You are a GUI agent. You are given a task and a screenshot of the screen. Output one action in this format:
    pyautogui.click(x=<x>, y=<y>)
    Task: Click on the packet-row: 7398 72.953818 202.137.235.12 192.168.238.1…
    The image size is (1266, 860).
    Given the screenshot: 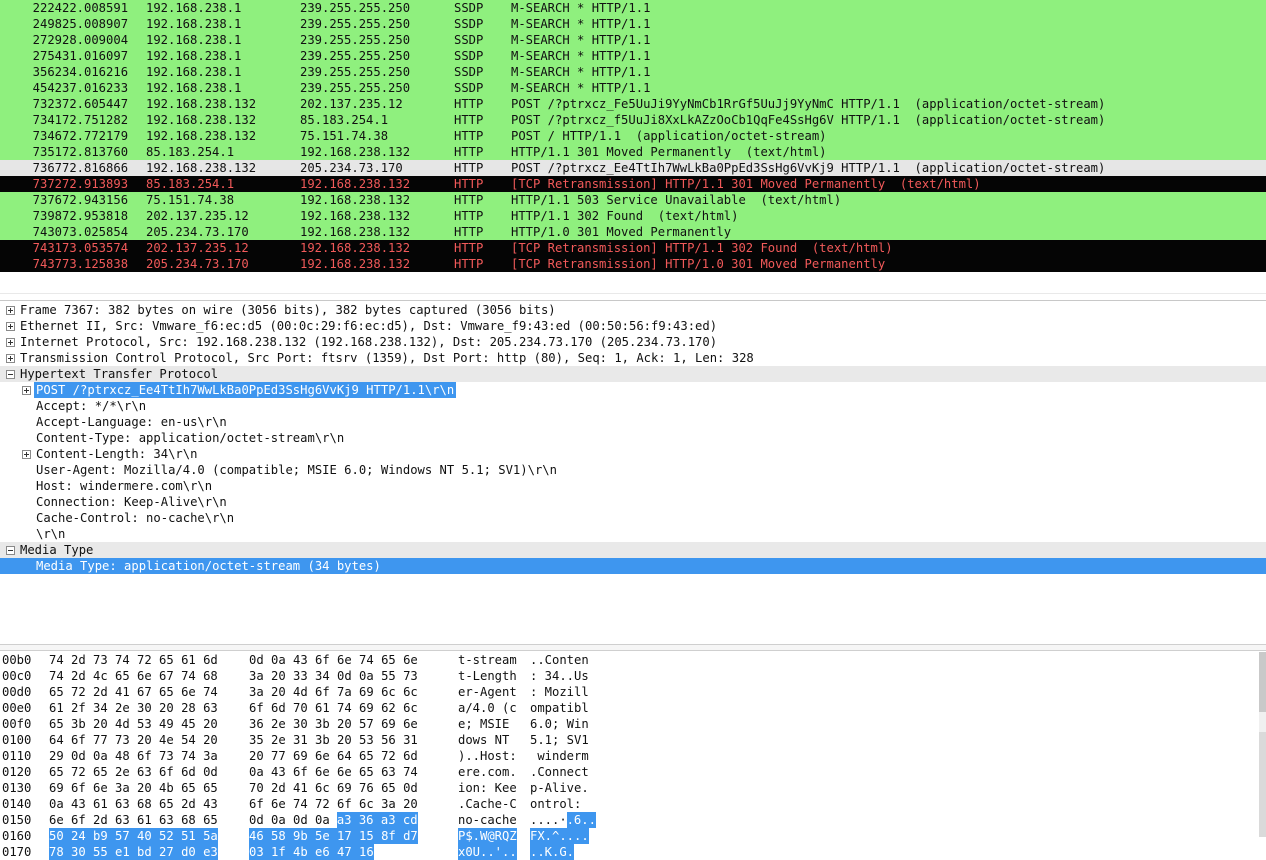 What is the action you would take?
    pyautogui.click(x=633, y=216)
    